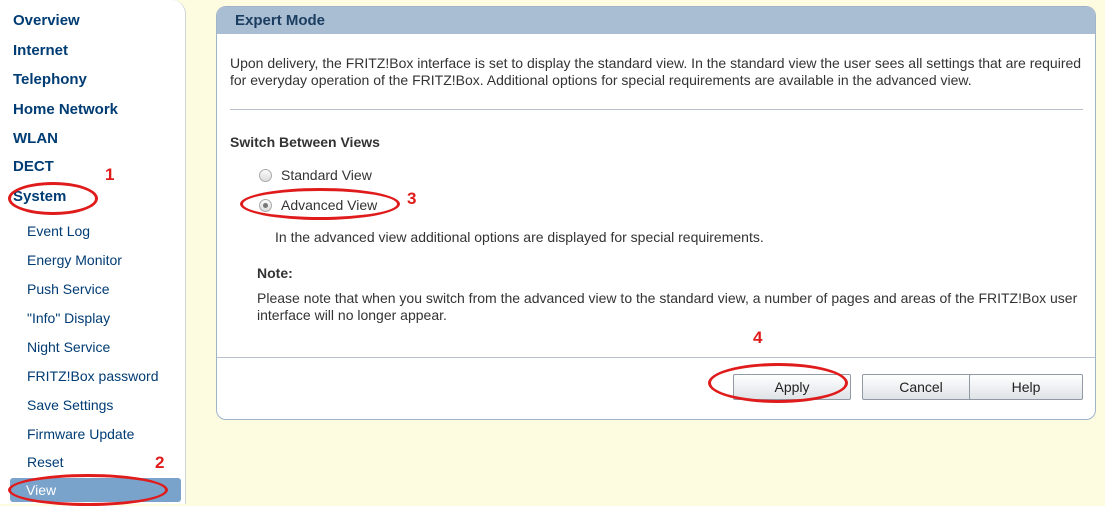 This screenshot has width=1105, height=506. What do you see at coordinates (39, 197) in the screenshot?
I see `nav-system: System` at bounding box center [39, 197].